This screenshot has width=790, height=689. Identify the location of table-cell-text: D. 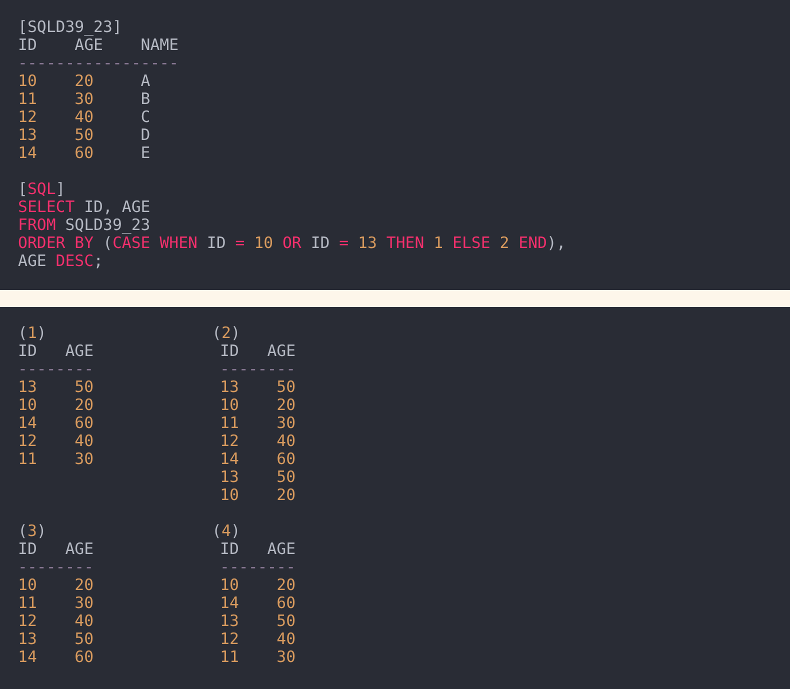
(146, 135).